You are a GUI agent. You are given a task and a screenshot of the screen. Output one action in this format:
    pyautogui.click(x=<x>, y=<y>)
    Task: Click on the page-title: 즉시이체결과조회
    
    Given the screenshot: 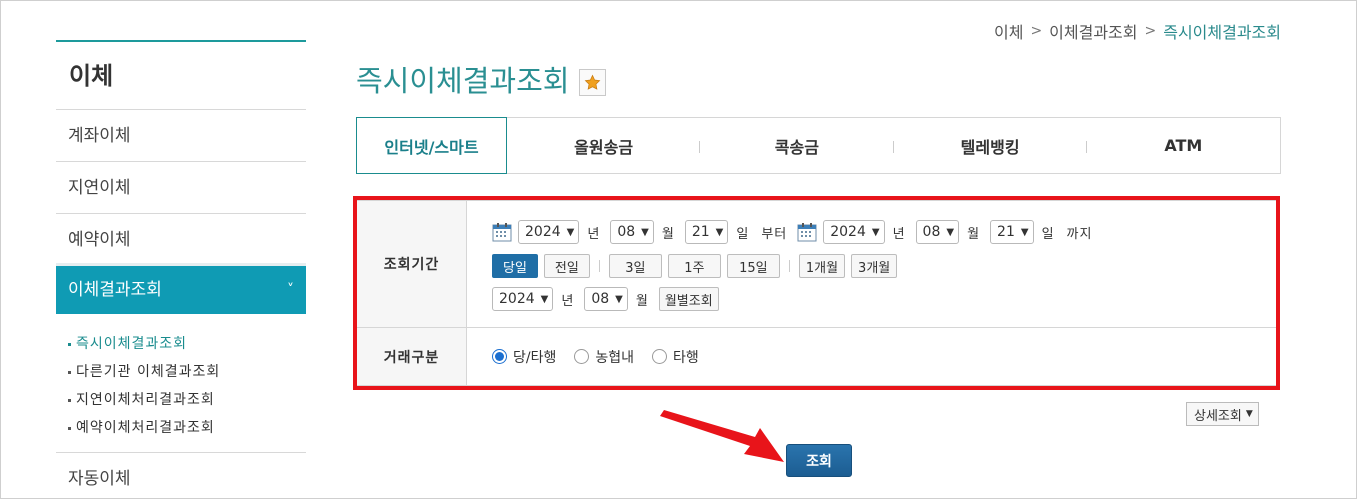 What is the action you would take?
    pyautogui.click(x=481, y=79)
    